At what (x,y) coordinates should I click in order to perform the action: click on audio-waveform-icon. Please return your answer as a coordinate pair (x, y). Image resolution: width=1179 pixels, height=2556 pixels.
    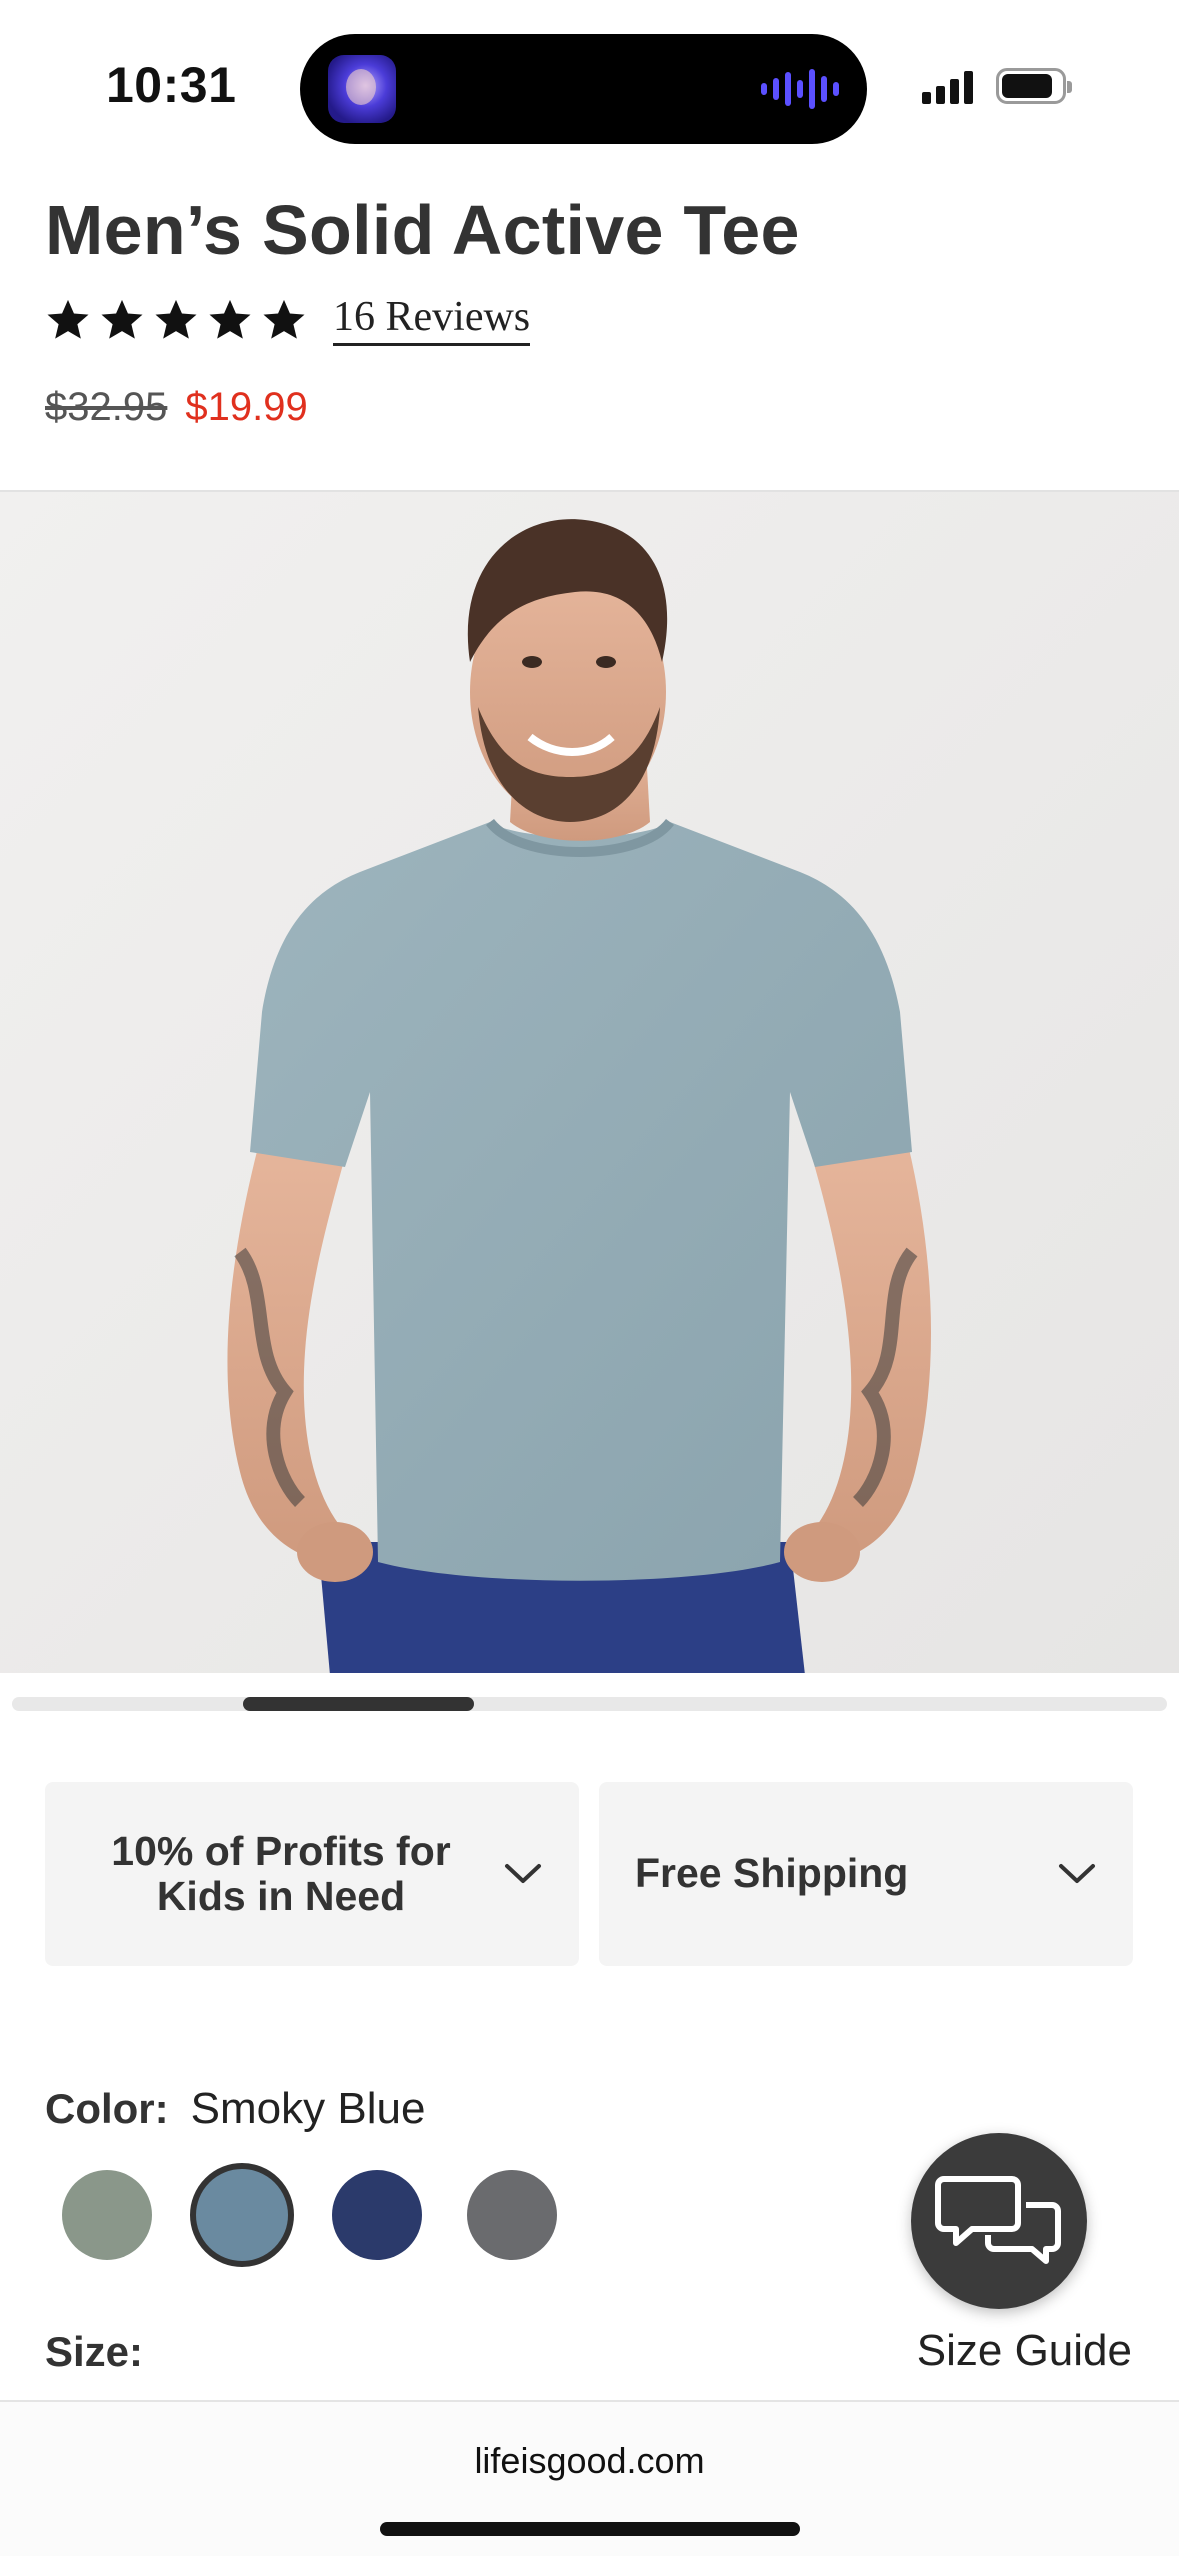
    Looking at the image, I should click on (800, 89).